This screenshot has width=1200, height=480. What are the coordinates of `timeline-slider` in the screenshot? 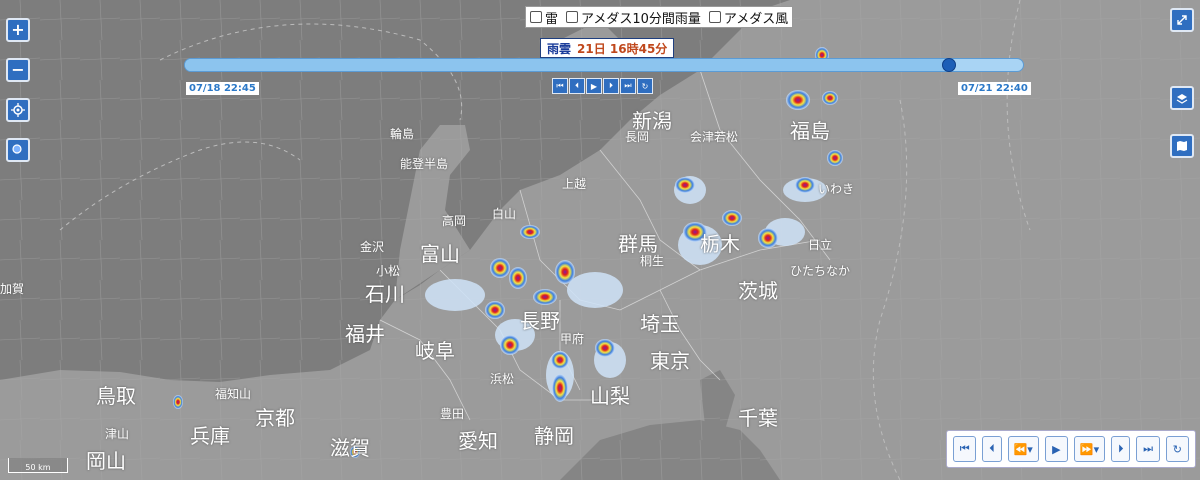 It's located at (604, 65).